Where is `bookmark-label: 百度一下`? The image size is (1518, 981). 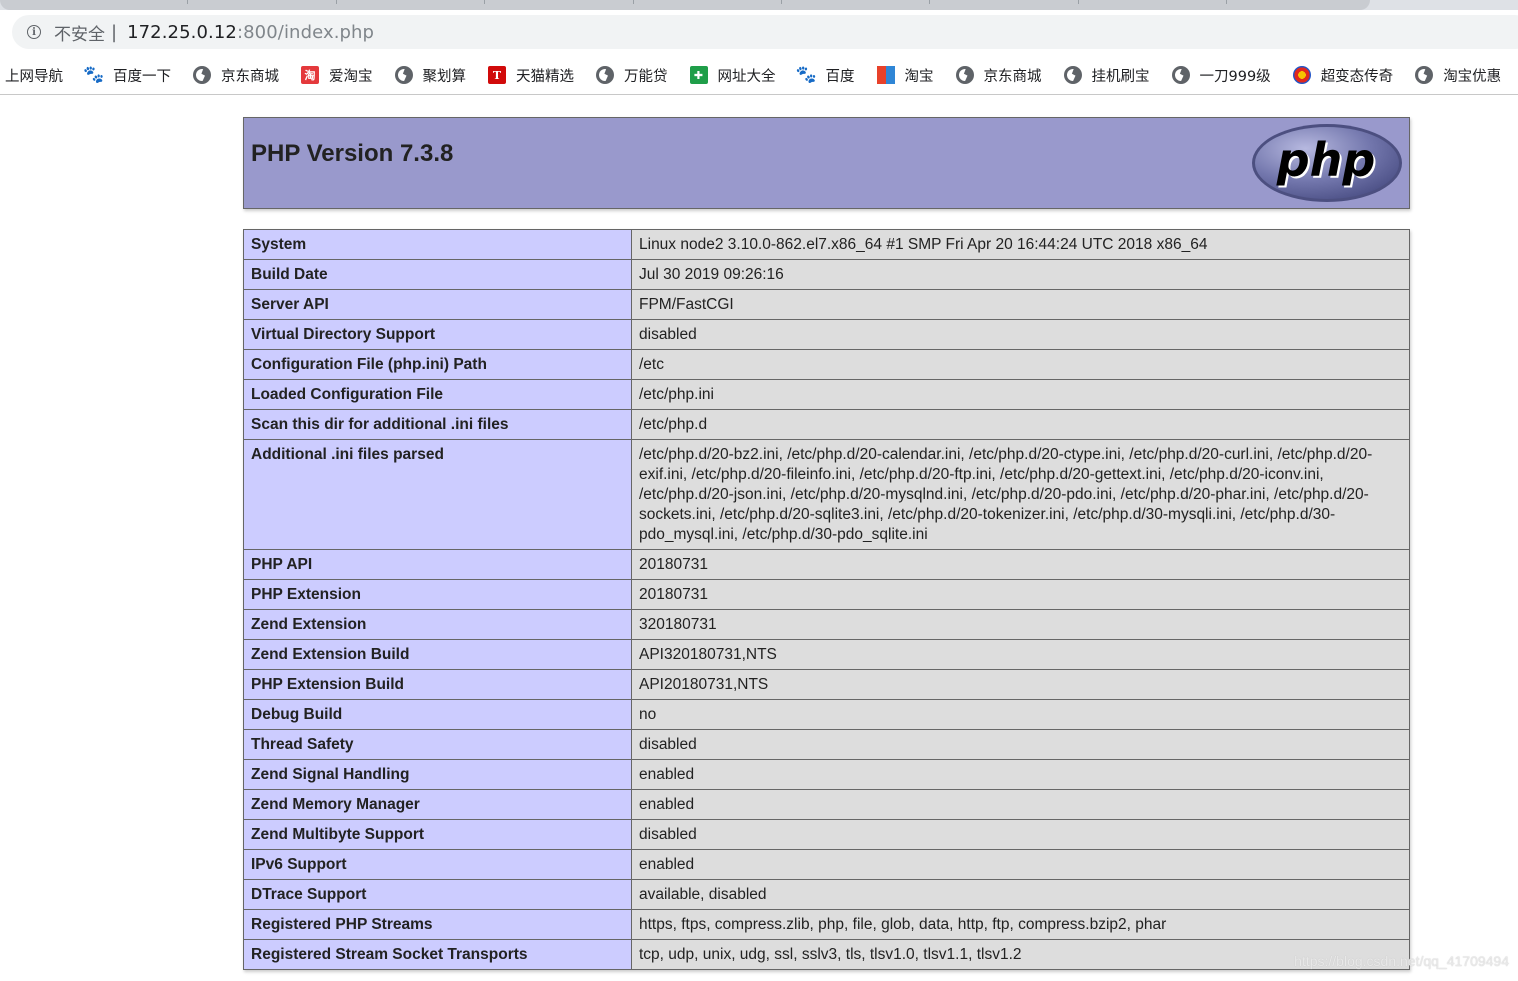
bookmark-label: 百度一下 is located at coordinates (142, 76).